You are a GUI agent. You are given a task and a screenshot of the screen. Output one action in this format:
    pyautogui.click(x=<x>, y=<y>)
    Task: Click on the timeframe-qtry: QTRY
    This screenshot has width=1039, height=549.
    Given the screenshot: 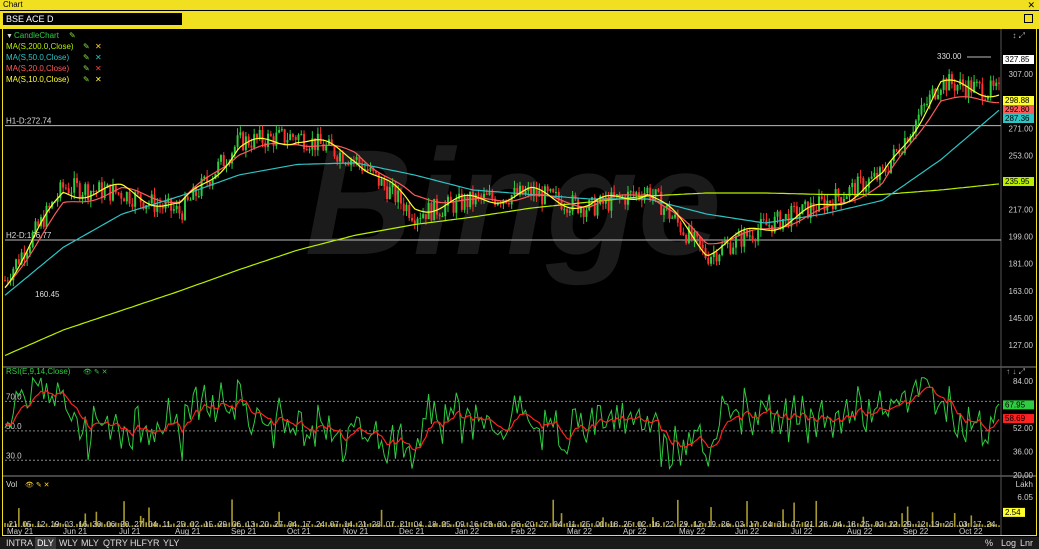 What is the action you would take?
    pyautogui.click(x=115, y=543)
    